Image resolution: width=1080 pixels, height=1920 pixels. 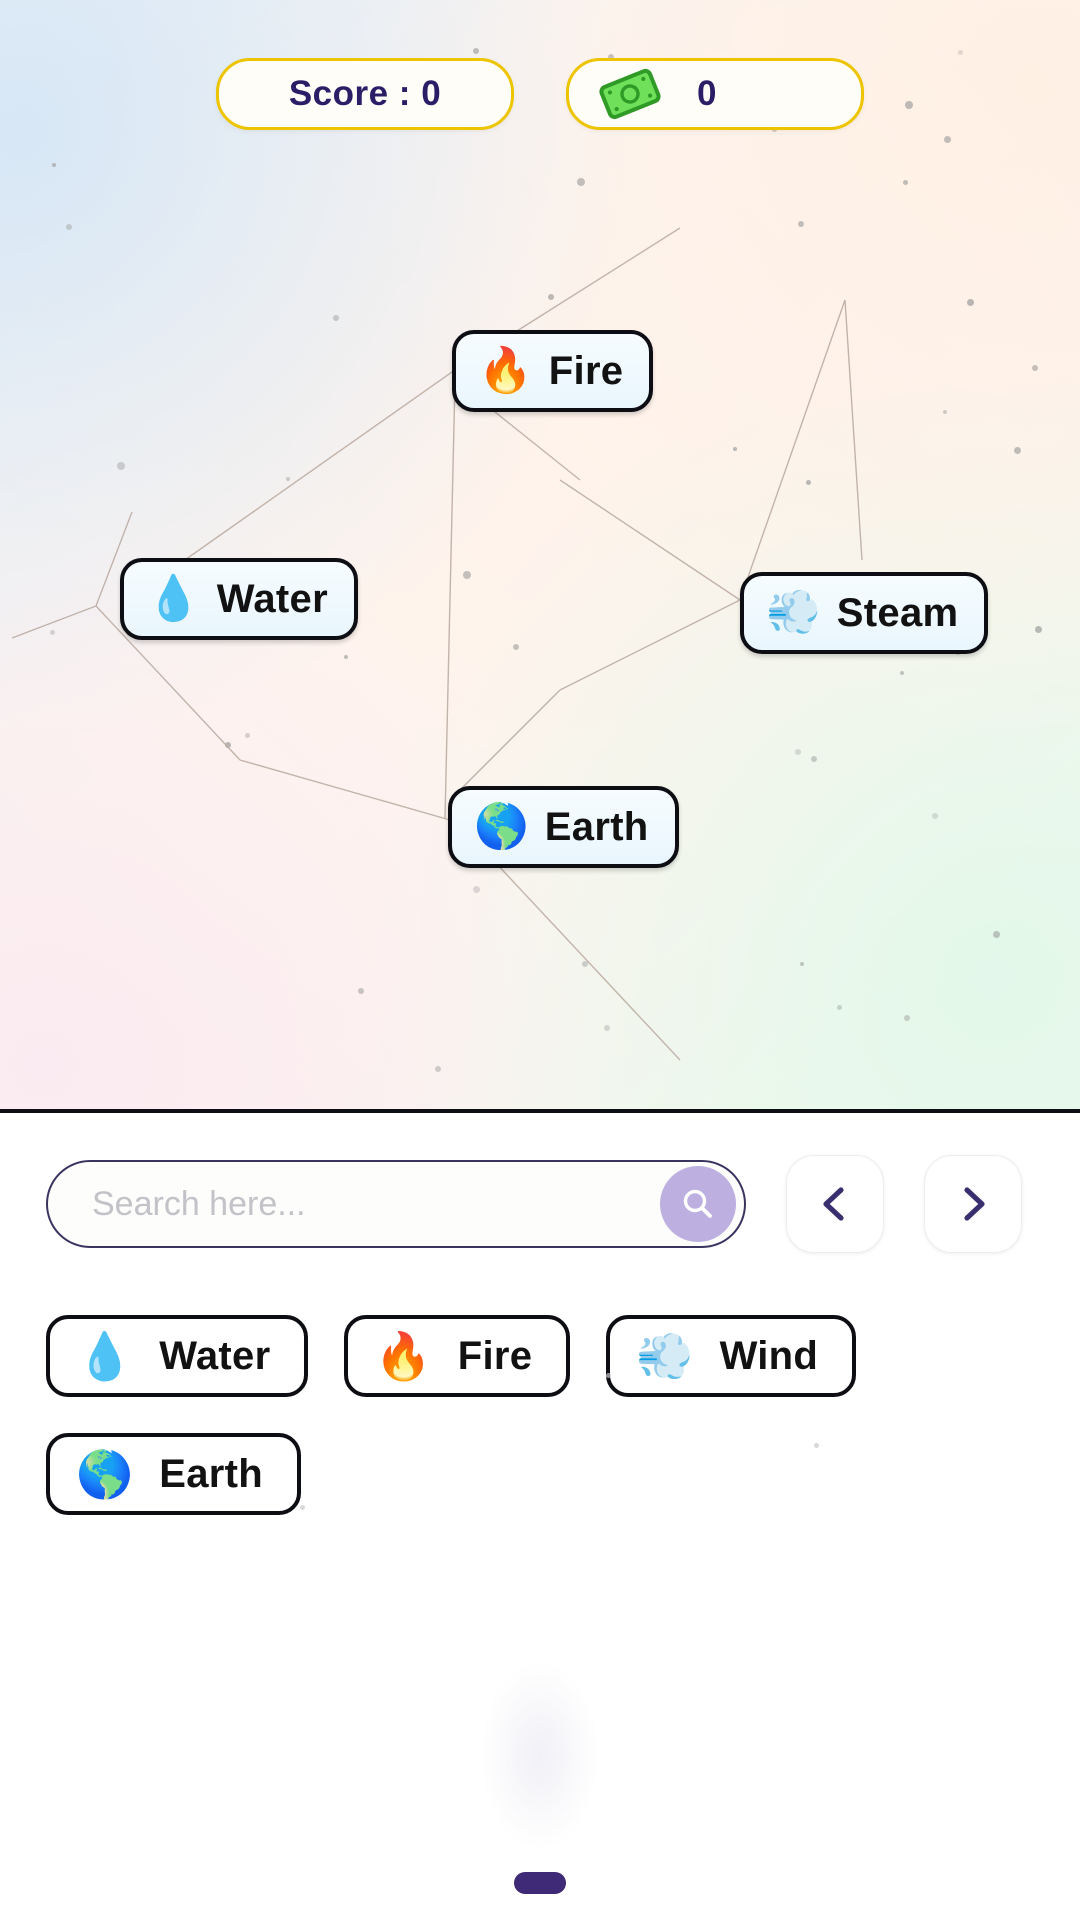 What do you see at coordinates (211, 1473) in the screenshot?
I see `element-tile-label: Earth` at bounding box center [211, 1473].